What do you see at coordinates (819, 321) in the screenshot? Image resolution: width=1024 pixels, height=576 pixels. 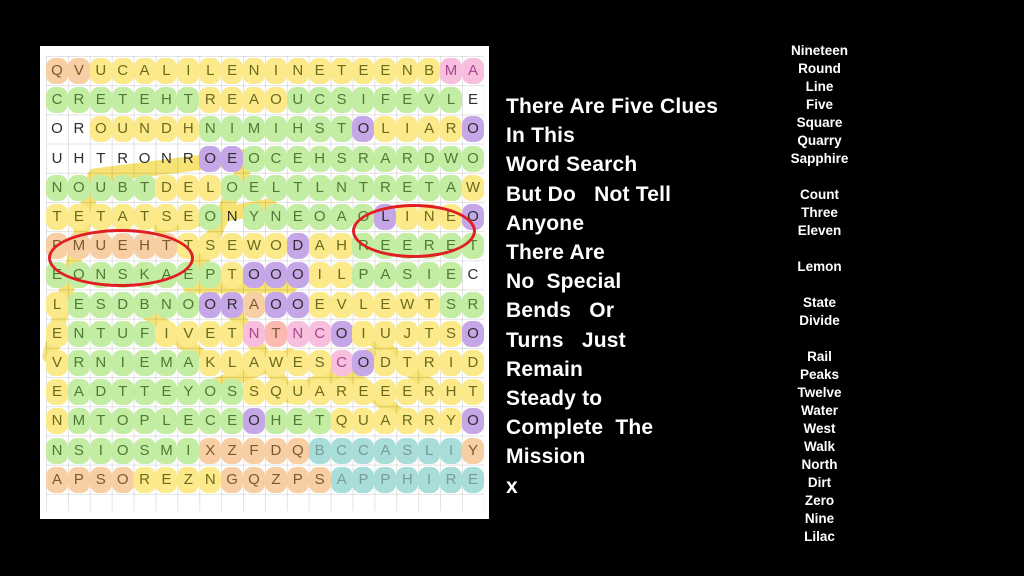 I see `word-list-item: Divide` at bounding box center [819, 321].